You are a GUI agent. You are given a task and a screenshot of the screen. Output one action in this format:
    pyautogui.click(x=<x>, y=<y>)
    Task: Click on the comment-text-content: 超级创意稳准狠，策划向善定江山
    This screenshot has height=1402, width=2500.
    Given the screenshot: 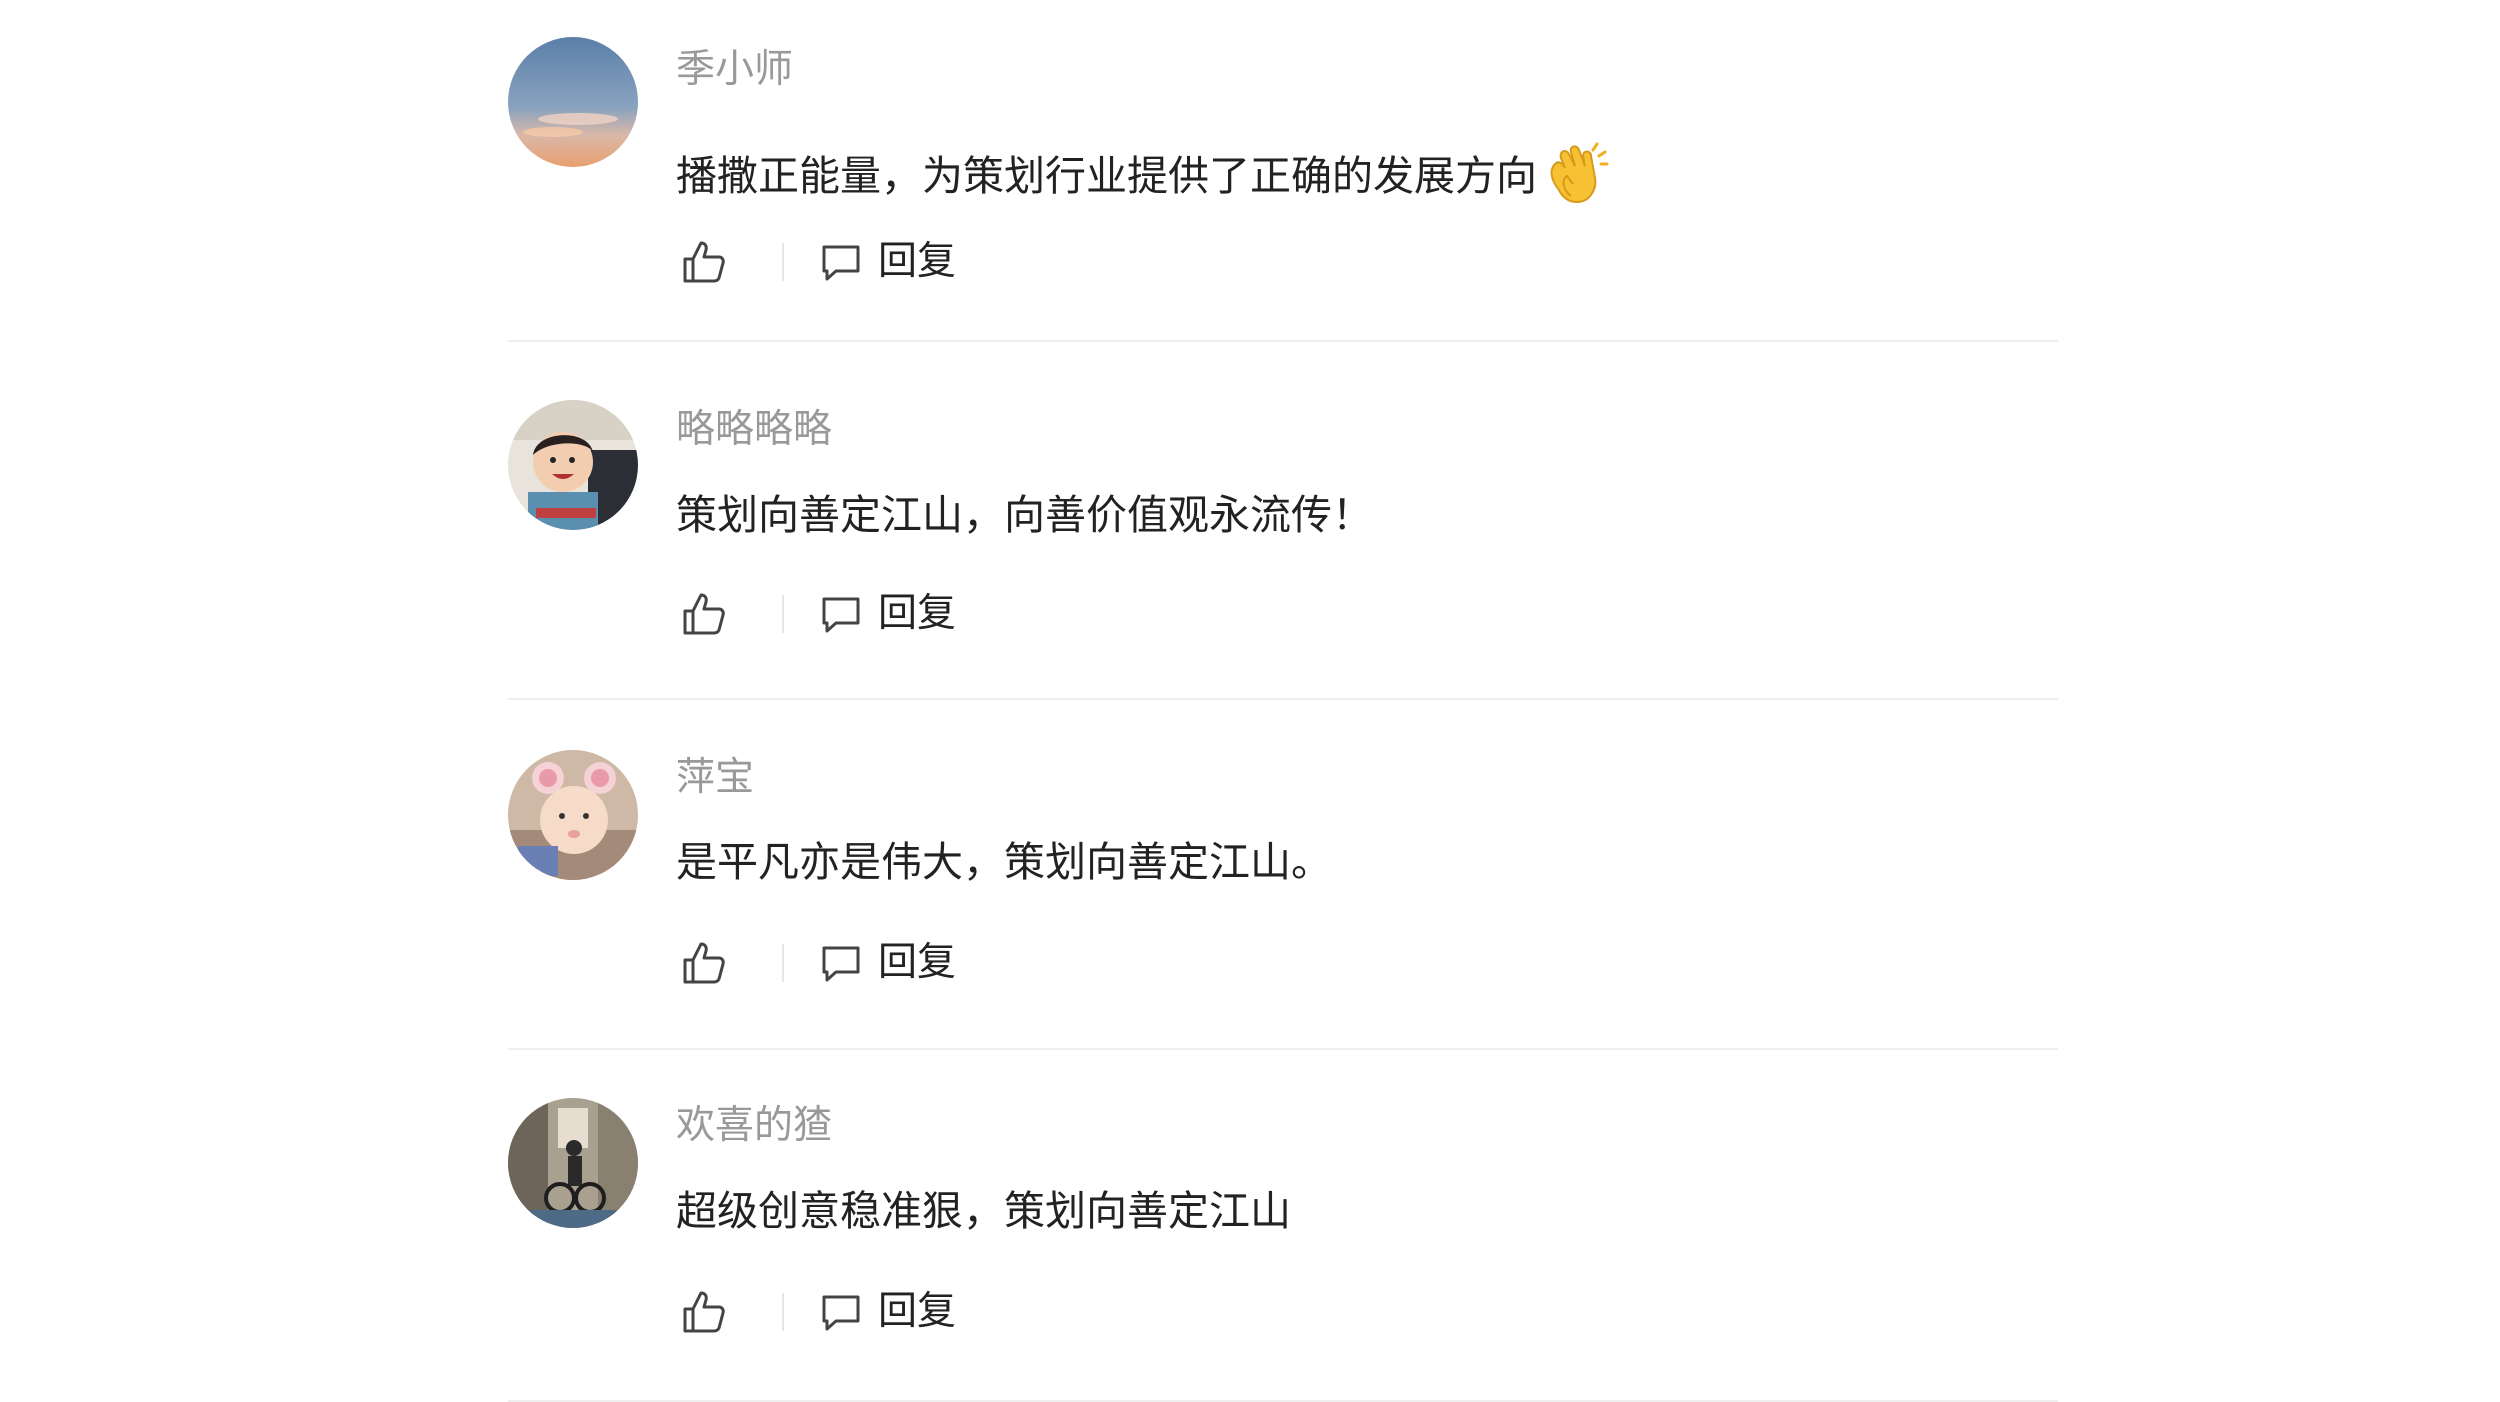 What is the action you would take?
    pyautogui.click(x=983, y=1211)
    